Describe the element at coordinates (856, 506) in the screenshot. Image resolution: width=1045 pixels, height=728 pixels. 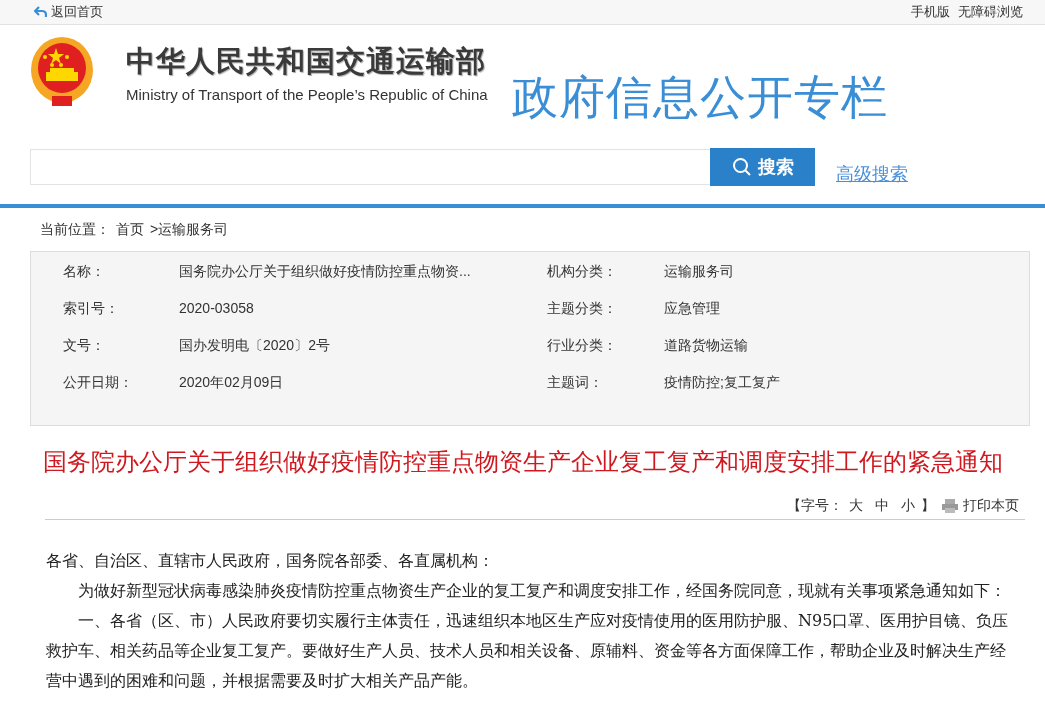
I see `font-size-link: 大` at that location.